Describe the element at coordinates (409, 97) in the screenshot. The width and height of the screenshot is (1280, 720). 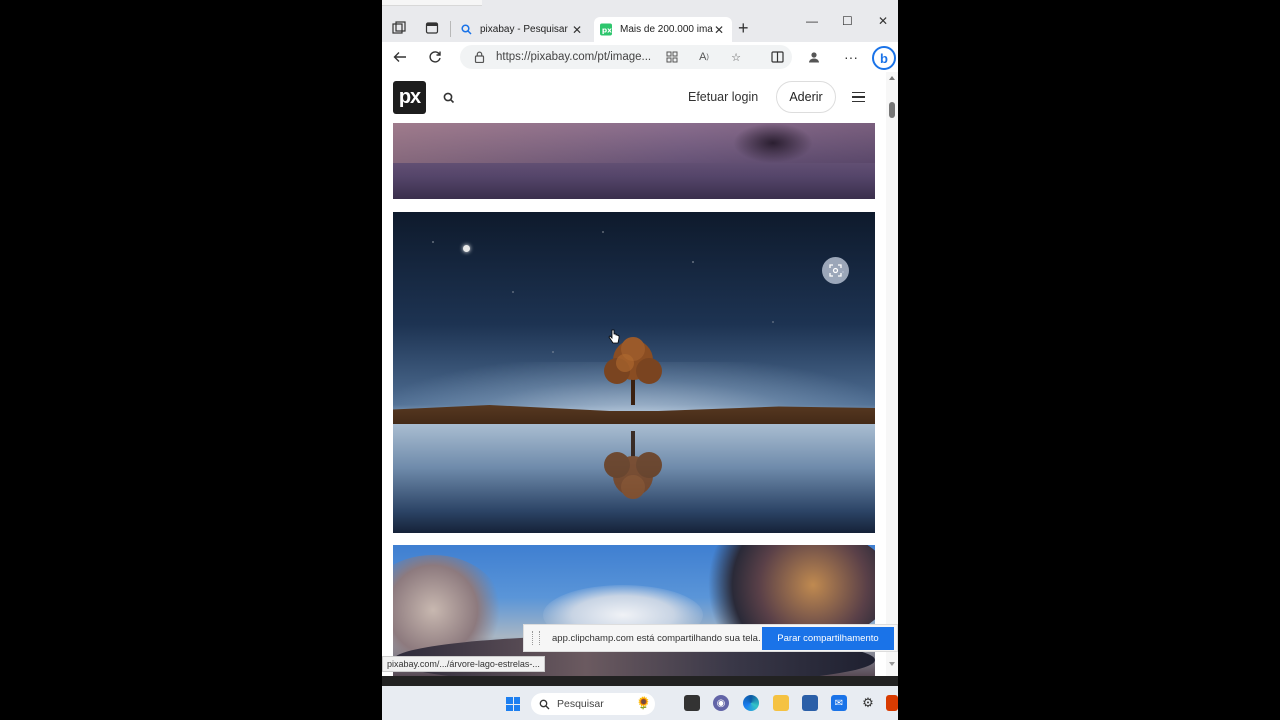
I see `pixabay-logo: px` at that location.